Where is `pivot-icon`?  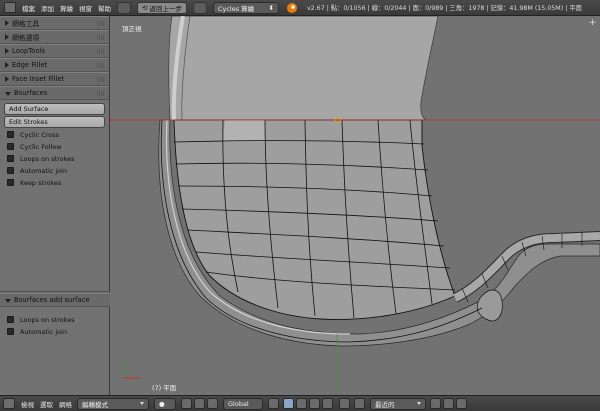 pivot-icon is located at coordinates (186, 403).